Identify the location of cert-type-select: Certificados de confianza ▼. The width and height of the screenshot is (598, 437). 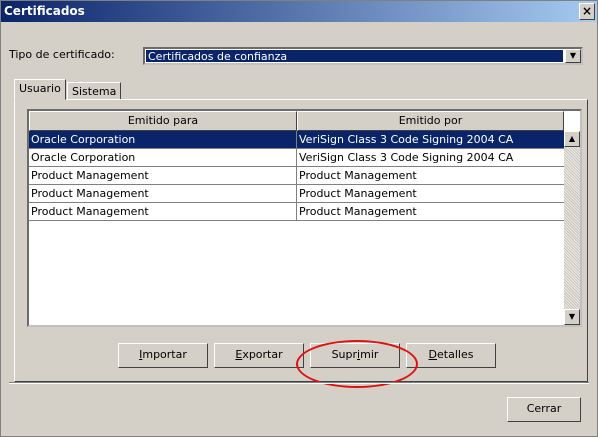
(363, 56).